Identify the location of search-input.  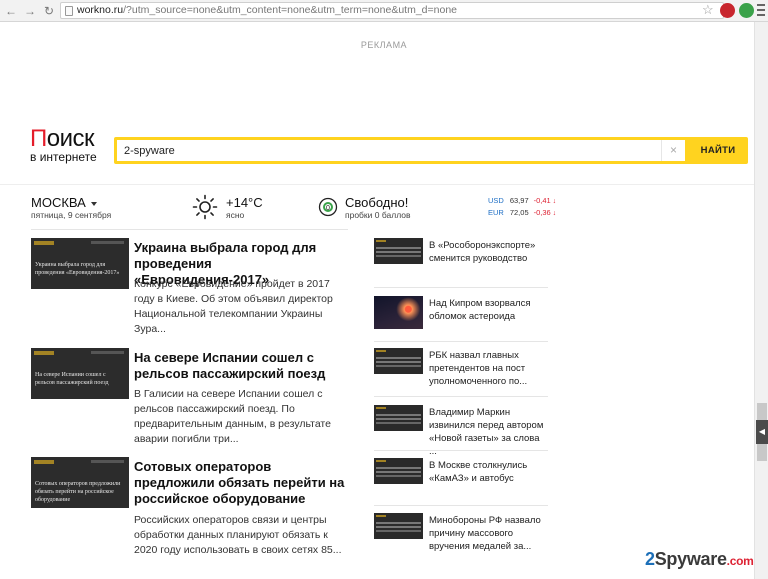
(389, 150).